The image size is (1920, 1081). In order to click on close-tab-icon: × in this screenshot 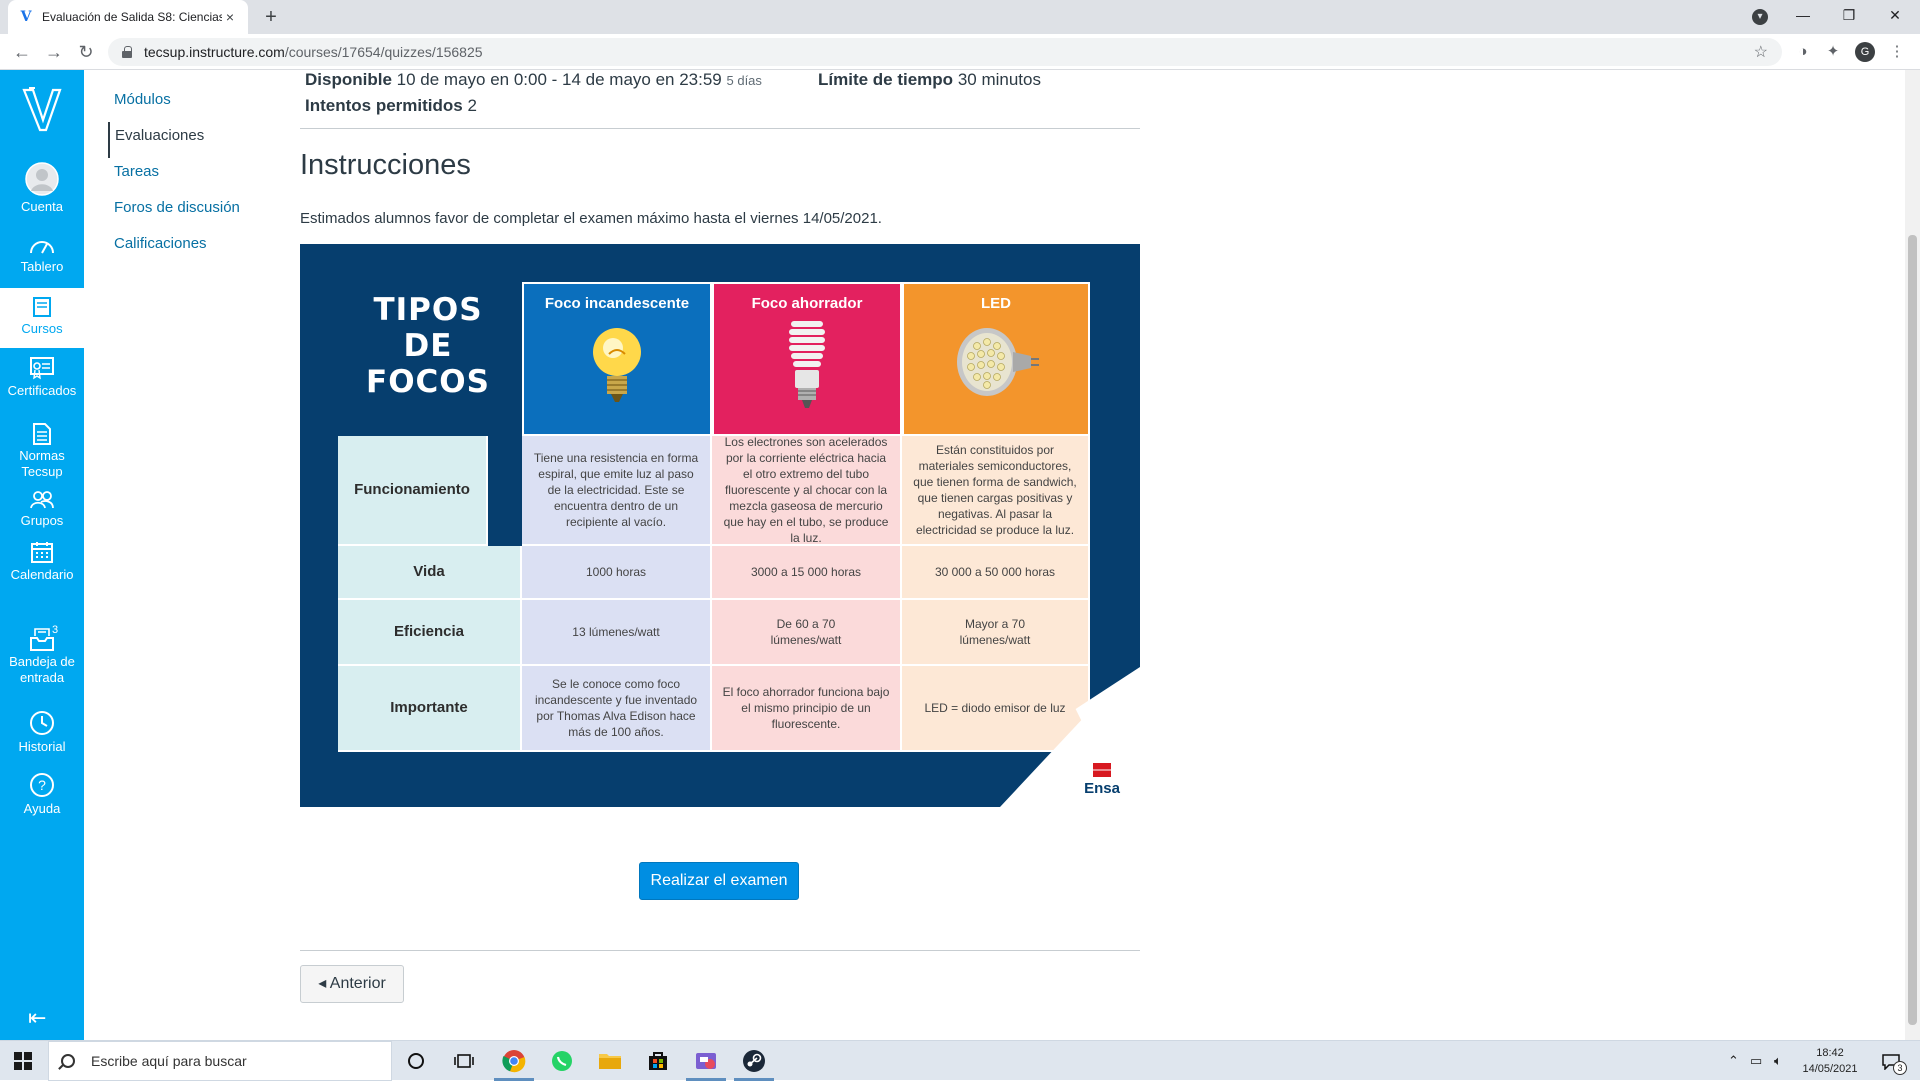, I will do `click(230, 17)`.